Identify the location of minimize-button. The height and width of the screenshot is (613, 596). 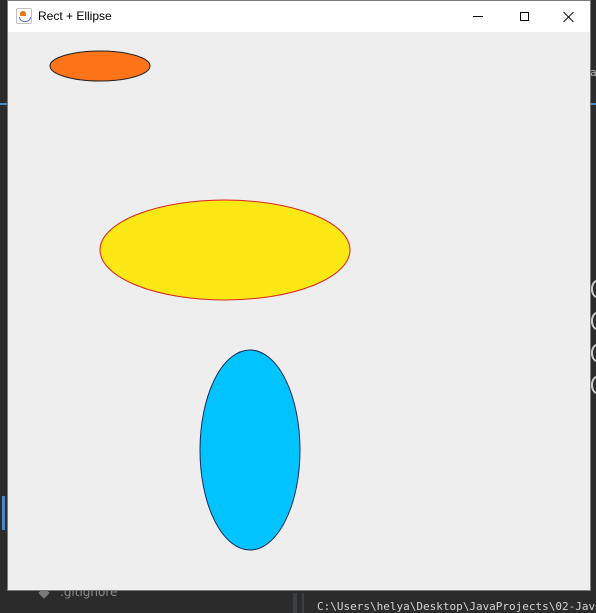
(478, 16).